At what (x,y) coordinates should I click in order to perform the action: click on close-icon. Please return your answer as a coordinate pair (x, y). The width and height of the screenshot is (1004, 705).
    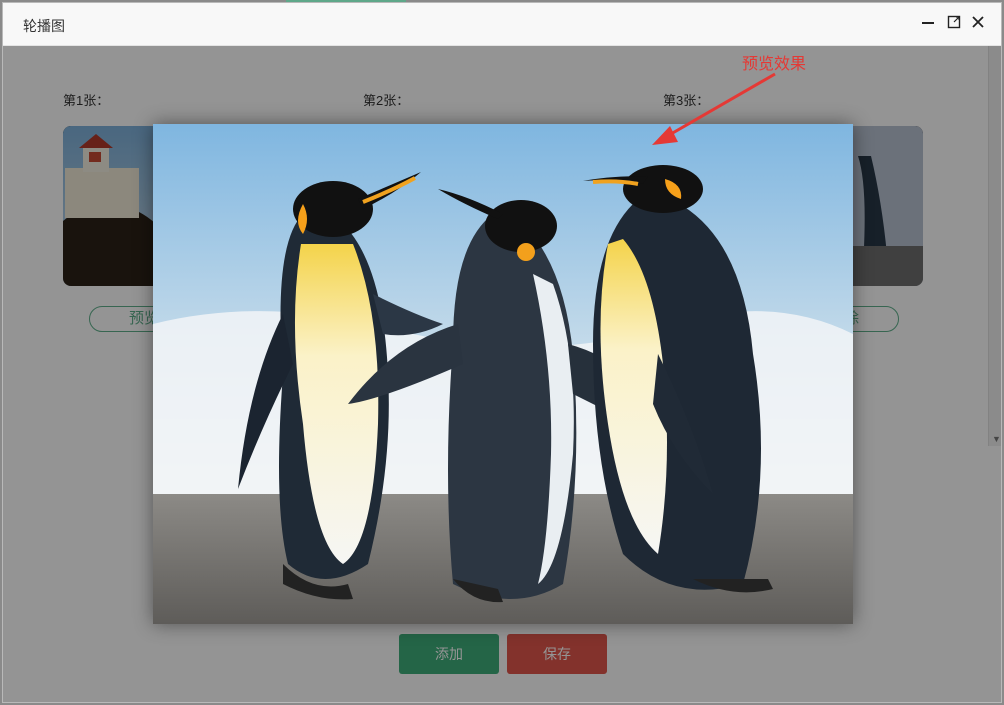
    Looking at the image, I should click on (978, 24).